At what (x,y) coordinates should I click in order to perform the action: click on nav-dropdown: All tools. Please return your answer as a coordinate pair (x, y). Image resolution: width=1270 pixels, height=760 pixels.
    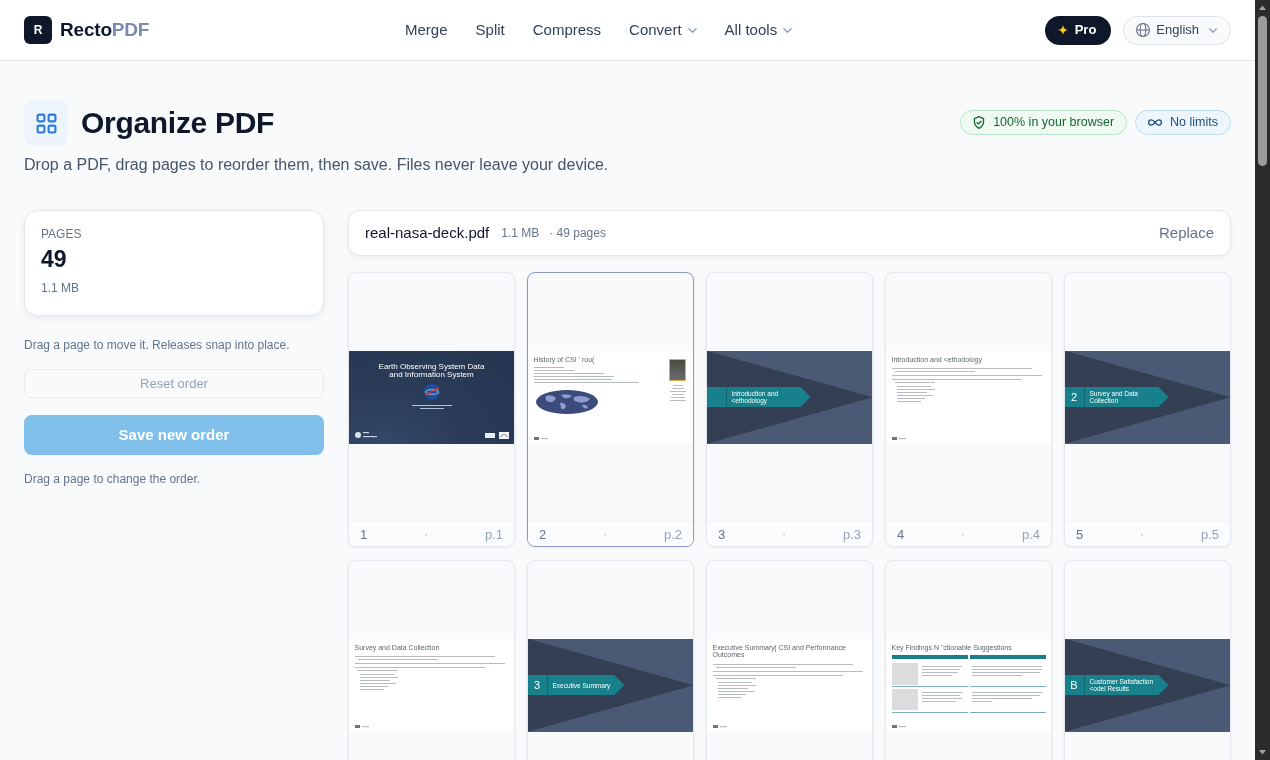
    Looking at the image, I should click on (758, 30).